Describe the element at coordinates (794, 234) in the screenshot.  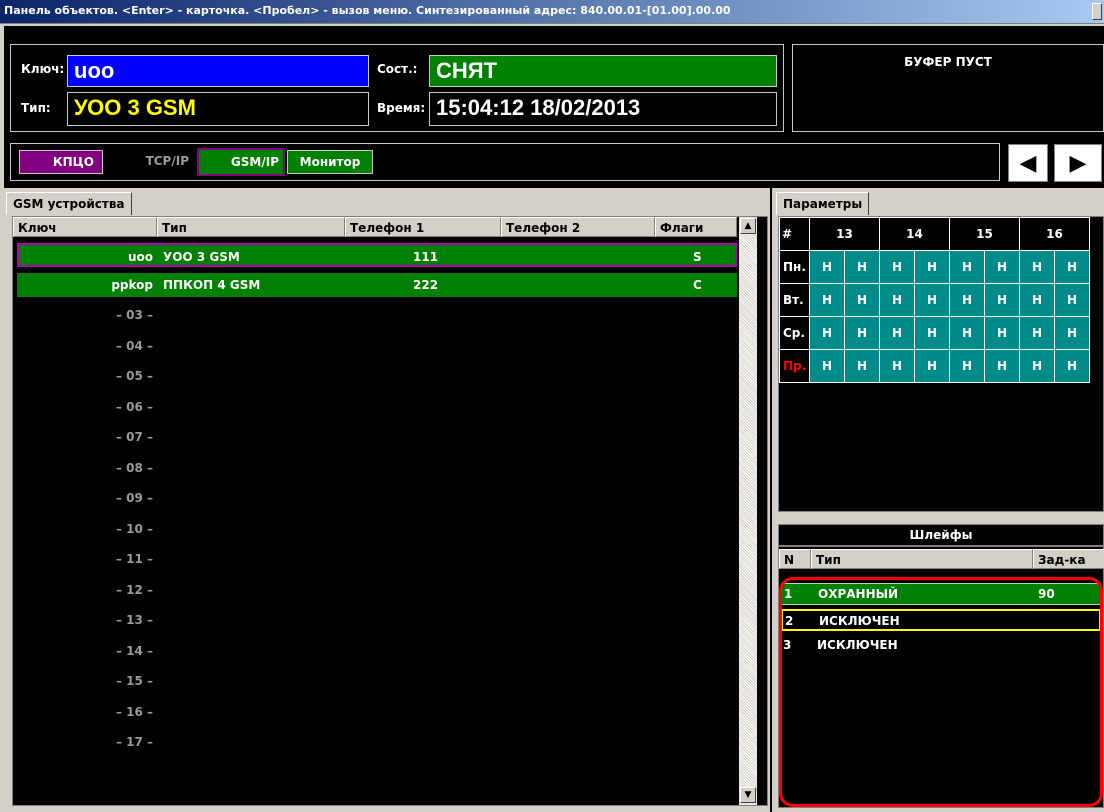
I see `schedule-hash: #` at that location.